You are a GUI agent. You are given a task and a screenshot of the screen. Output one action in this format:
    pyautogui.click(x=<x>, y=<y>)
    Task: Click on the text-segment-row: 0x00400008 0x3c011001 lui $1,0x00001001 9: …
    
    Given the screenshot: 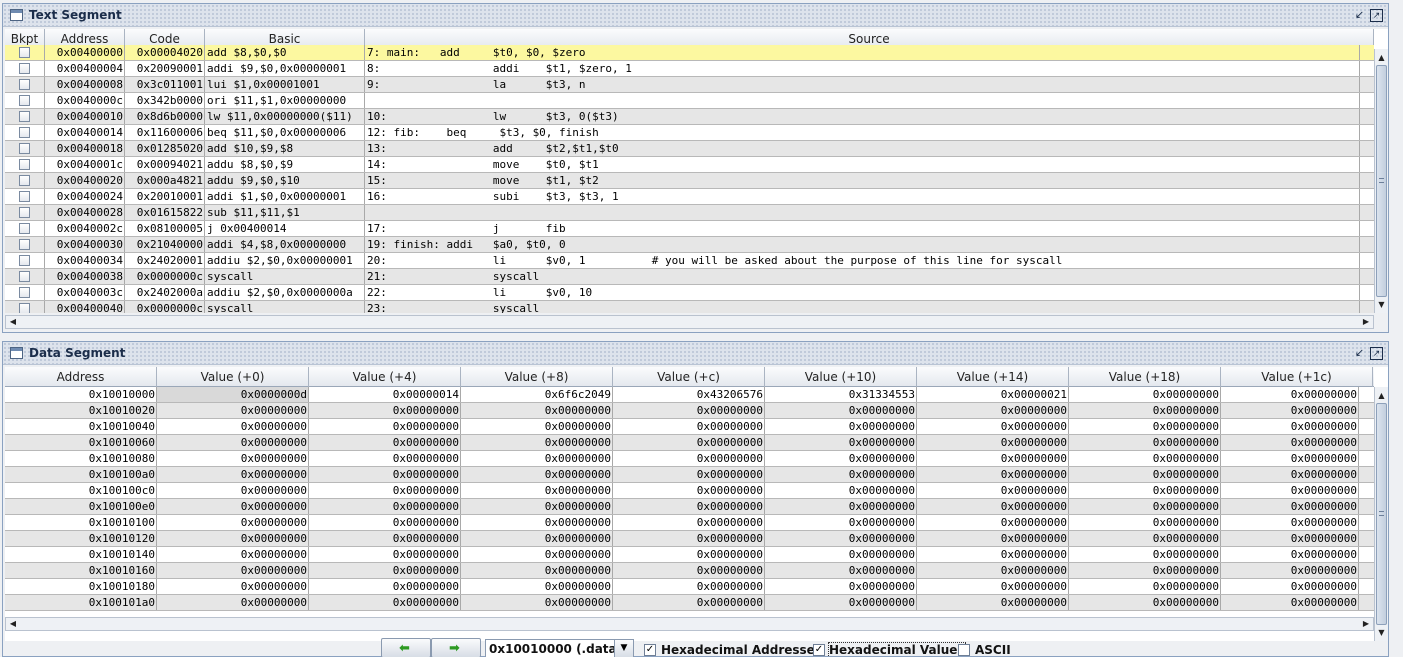 What is the action you would take?
    pyautogui.click(x=689, y=85)
    